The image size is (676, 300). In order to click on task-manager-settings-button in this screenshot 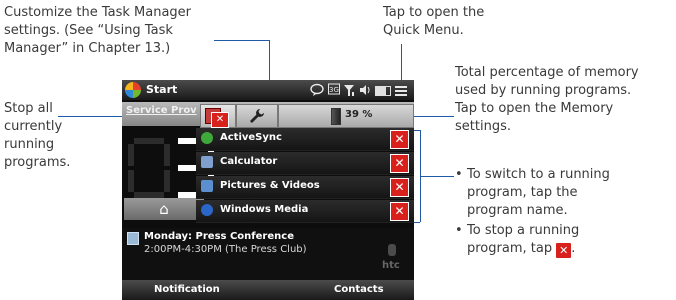, I will do `click(257, 116)`.